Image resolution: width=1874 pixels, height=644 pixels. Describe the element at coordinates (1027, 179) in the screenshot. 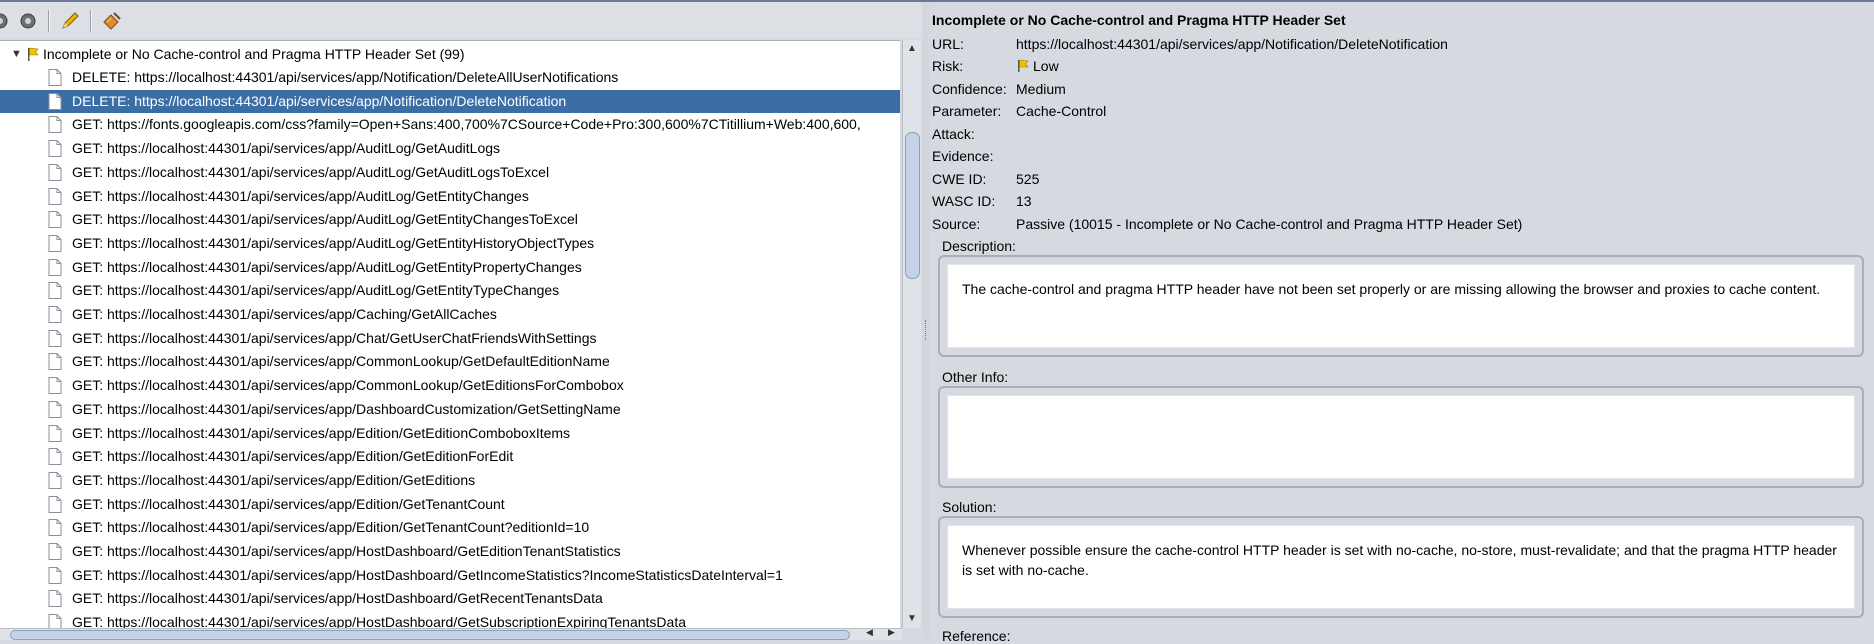

I see `cwe-id-value: 525` at that location.